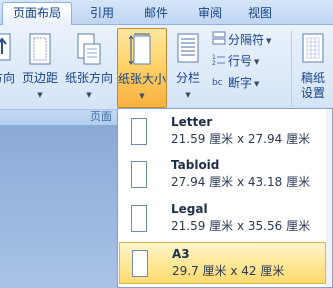 This screenshot has height=288, width=333. Describe the element at coordinates (240, 83) in the screenshot. I see `hyphenation-label: 断字` at that location.